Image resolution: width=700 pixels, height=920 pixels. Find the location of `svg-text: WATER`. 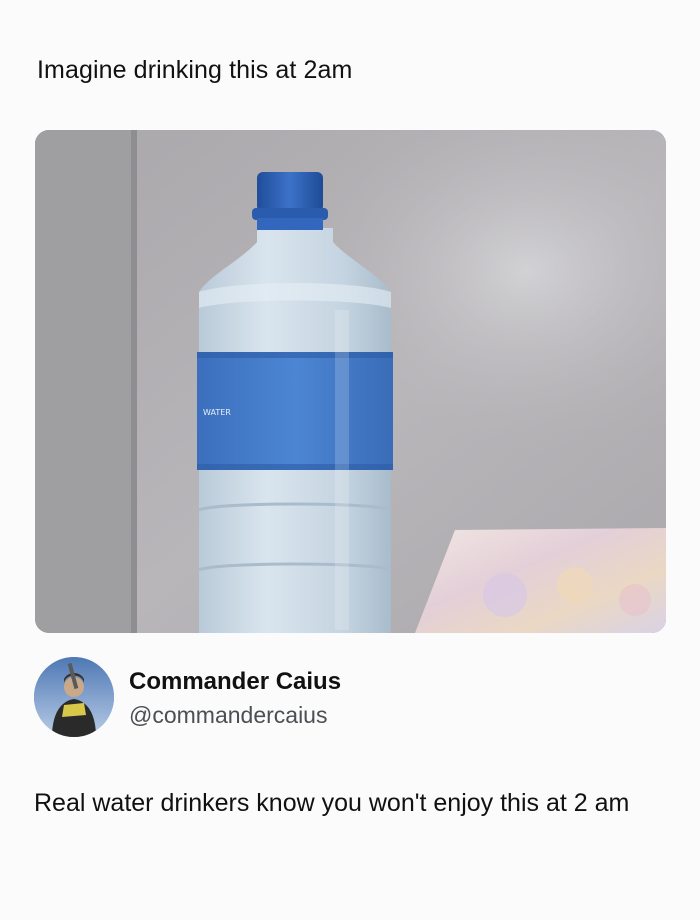

svg-text: WATER is located at coordinates (217, 412).